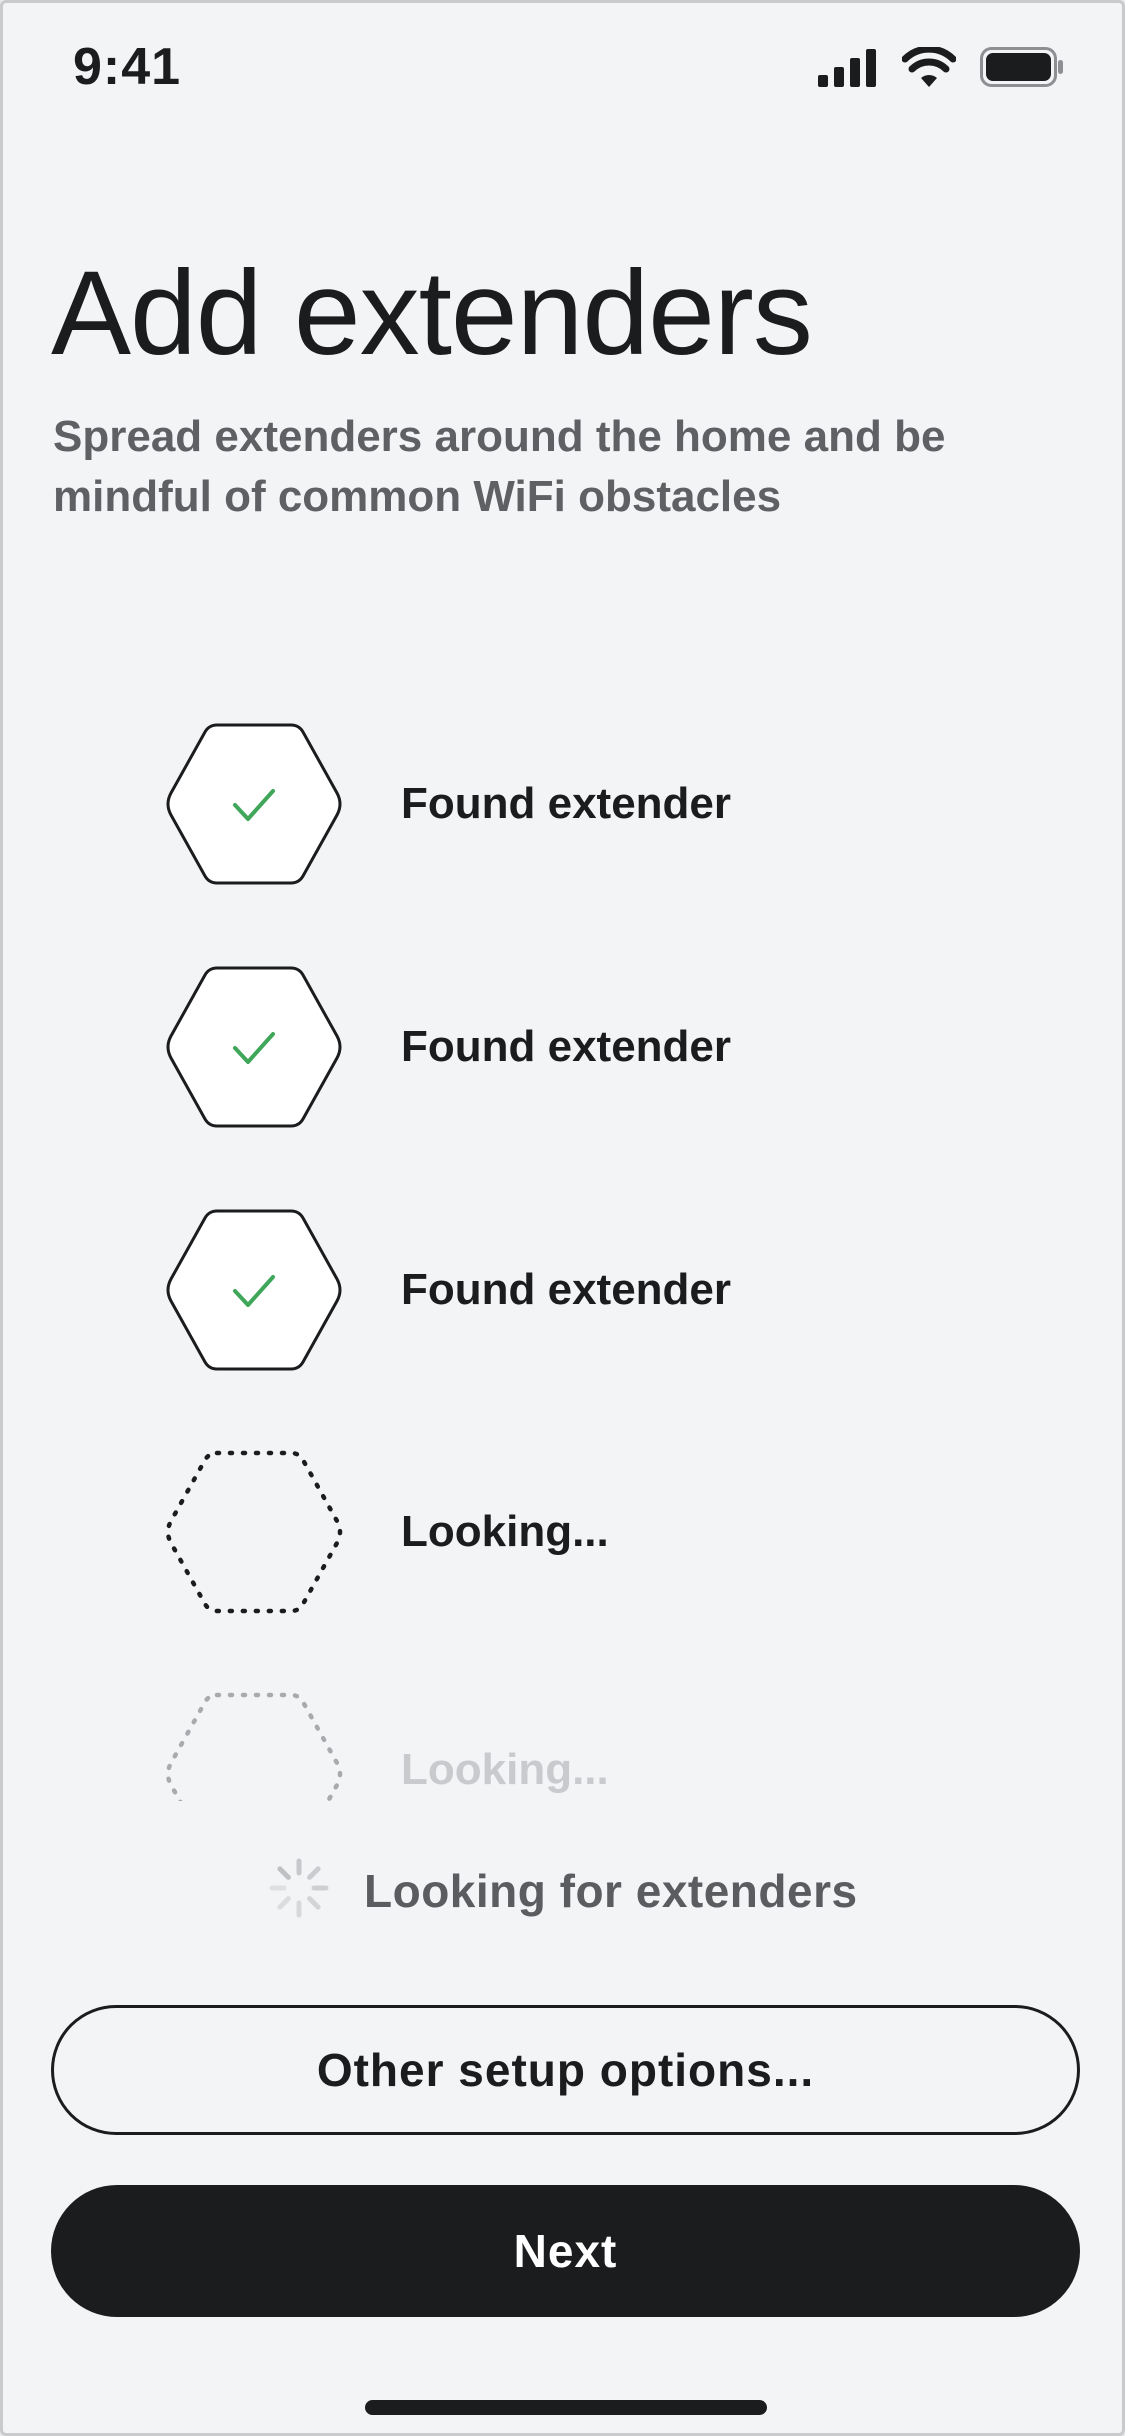 This screenshot has height=2436, width=1125. Describe the element at coordinates (611, 1890) in the screenshot. I see `searching-label: Looking for extenders` at that location.